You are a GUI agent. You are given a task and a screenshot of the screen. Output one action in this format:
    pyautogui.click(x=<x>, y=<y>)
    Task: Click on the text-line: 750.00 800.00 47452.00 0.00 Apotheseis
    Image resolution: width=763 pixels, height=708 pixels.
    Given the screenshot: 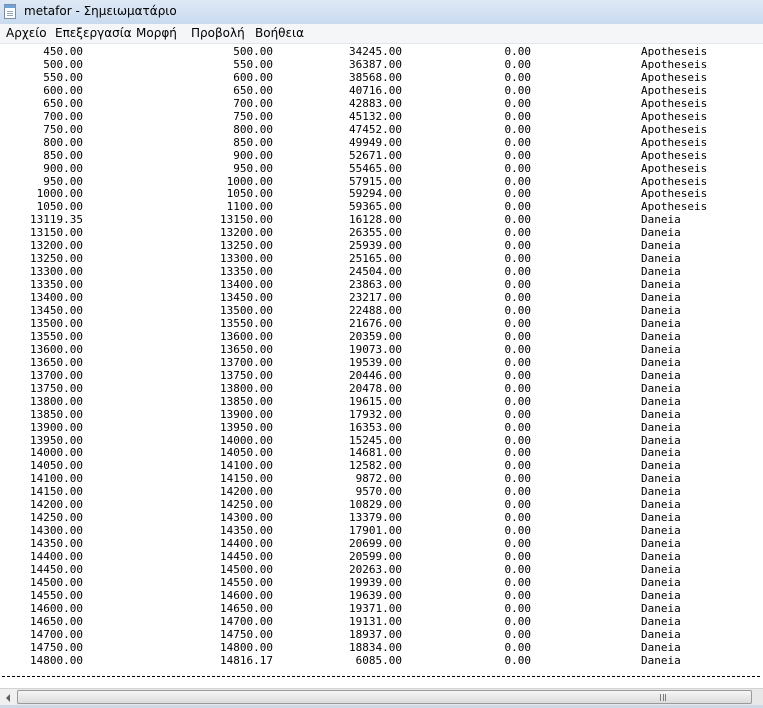 What is the action you would take?
    pyautogui.click(x=381, y=129)
    